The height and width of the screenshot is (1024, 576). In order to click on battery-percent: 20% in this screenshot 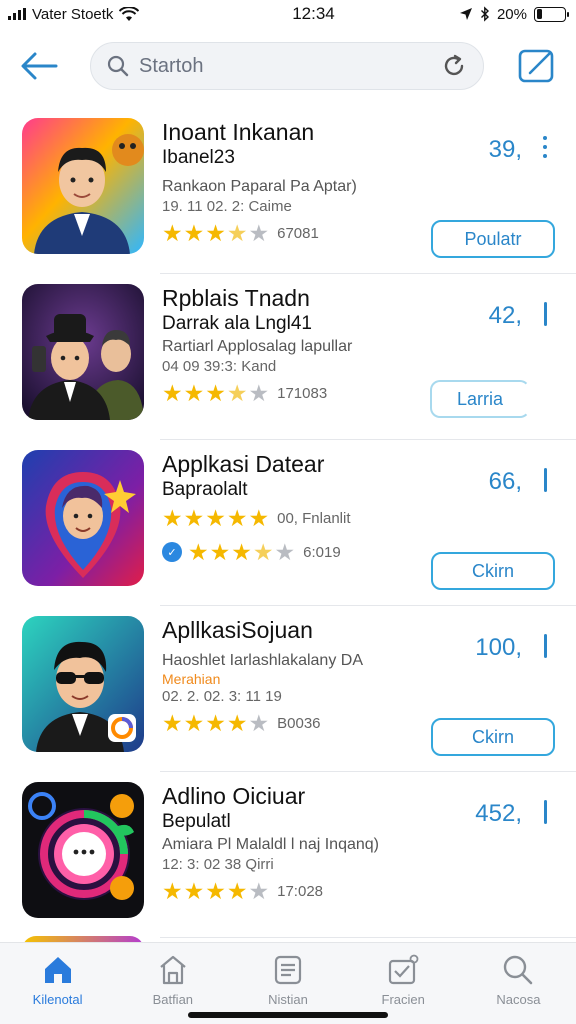, I will do `click(511, 14)`.